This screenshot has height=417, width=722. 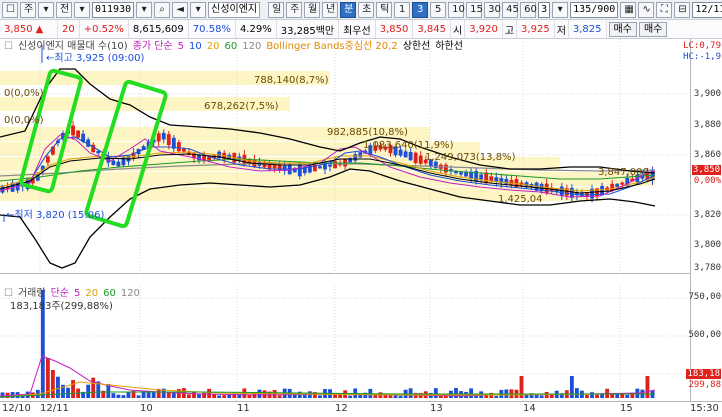 I want to click on period-second-button: 초, so click(x=366, y=9).